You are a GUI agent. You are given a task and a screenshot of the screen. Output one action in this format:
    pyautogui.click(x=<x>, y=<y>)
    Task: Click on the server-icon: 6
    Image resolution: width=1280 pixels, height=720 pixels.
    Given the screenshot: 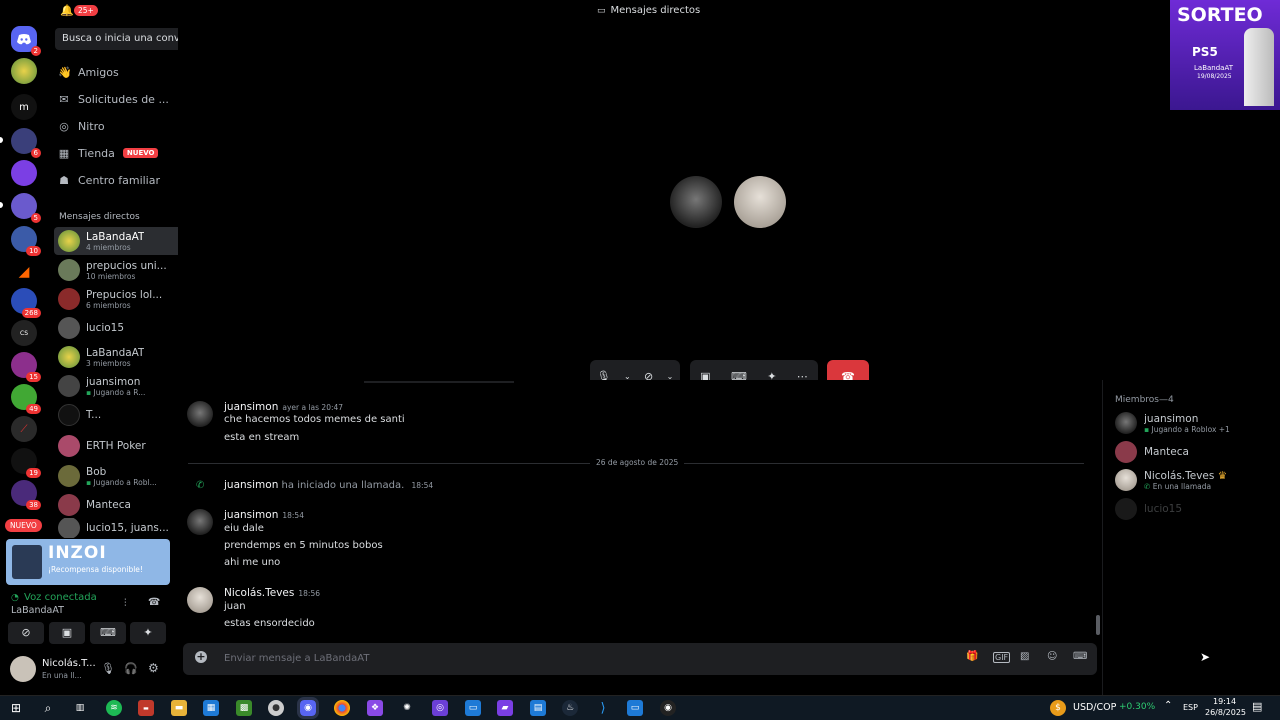 What is the action you would take?
    pyautogui.click(x=26, y=143)
    